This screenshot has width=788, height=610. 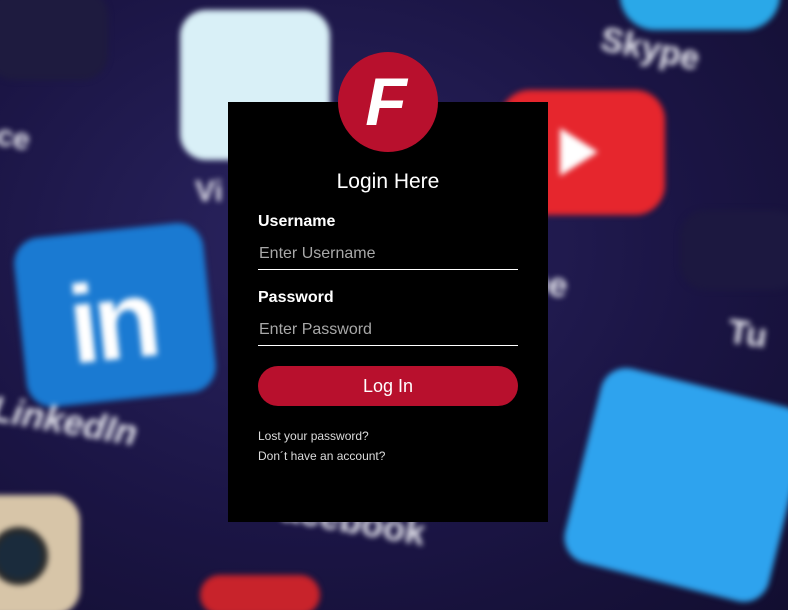 I want to click on password-label: Password, so click(x=296, y=297).